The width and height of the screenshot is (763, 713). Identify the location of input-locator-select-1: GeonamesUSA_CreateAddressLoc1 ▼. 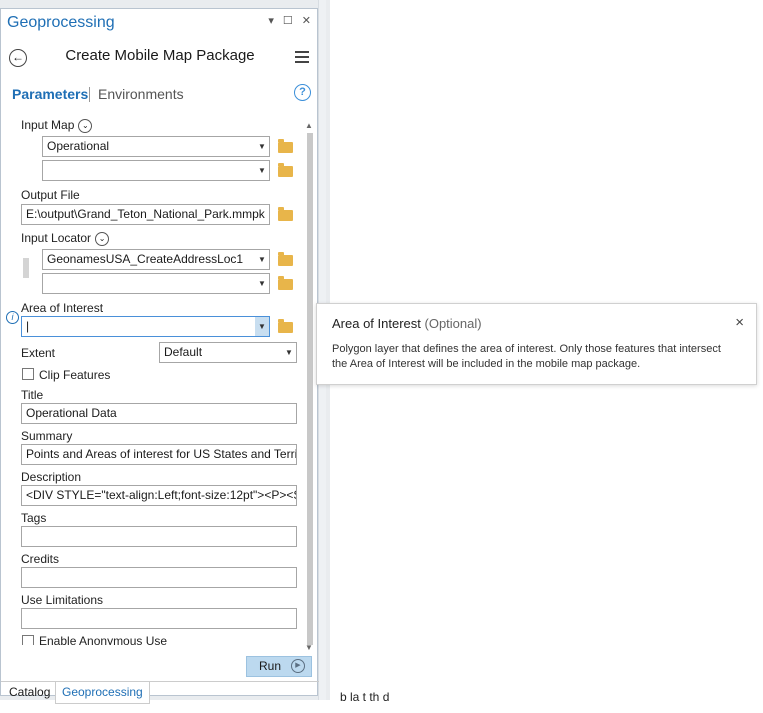
(156, 259).